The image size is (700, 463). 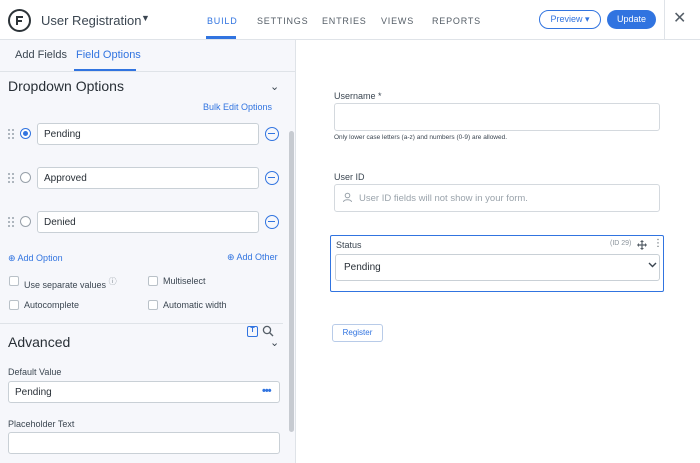 What do you see at coordinates (456, 21) in the screenshot?
I see `tab-reports: REPORTS` at bounding box center [456, 21].